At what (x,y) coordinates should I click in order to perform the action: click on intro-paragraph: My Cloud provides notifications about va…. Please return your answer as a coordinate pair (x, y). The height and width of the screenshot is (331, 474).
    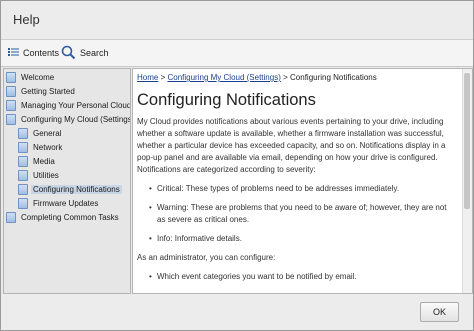
    Looking at the image, I should click on (291, 145).